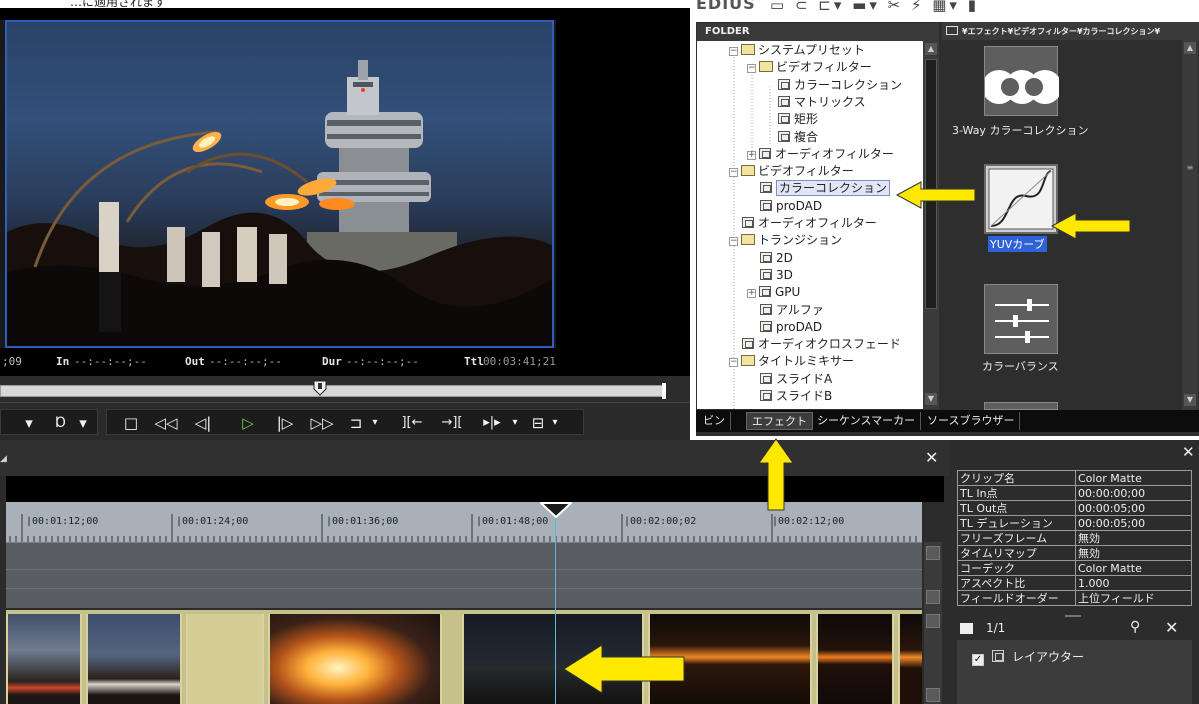  I want to click on step-back-button: ◁|, so click(203, 423).